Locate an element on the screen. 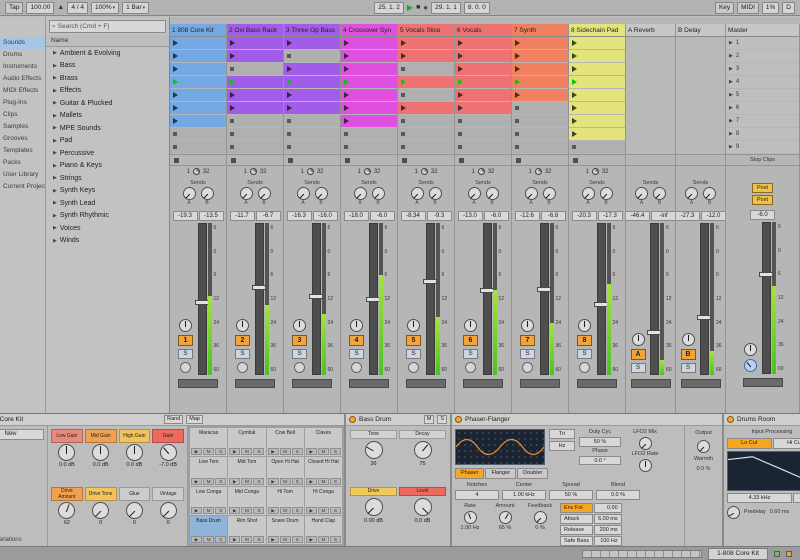 Image resolution: width=800 pixels, height=560 pixels. scene-slot: ▶ 8 is located at coordinates (762, 134).